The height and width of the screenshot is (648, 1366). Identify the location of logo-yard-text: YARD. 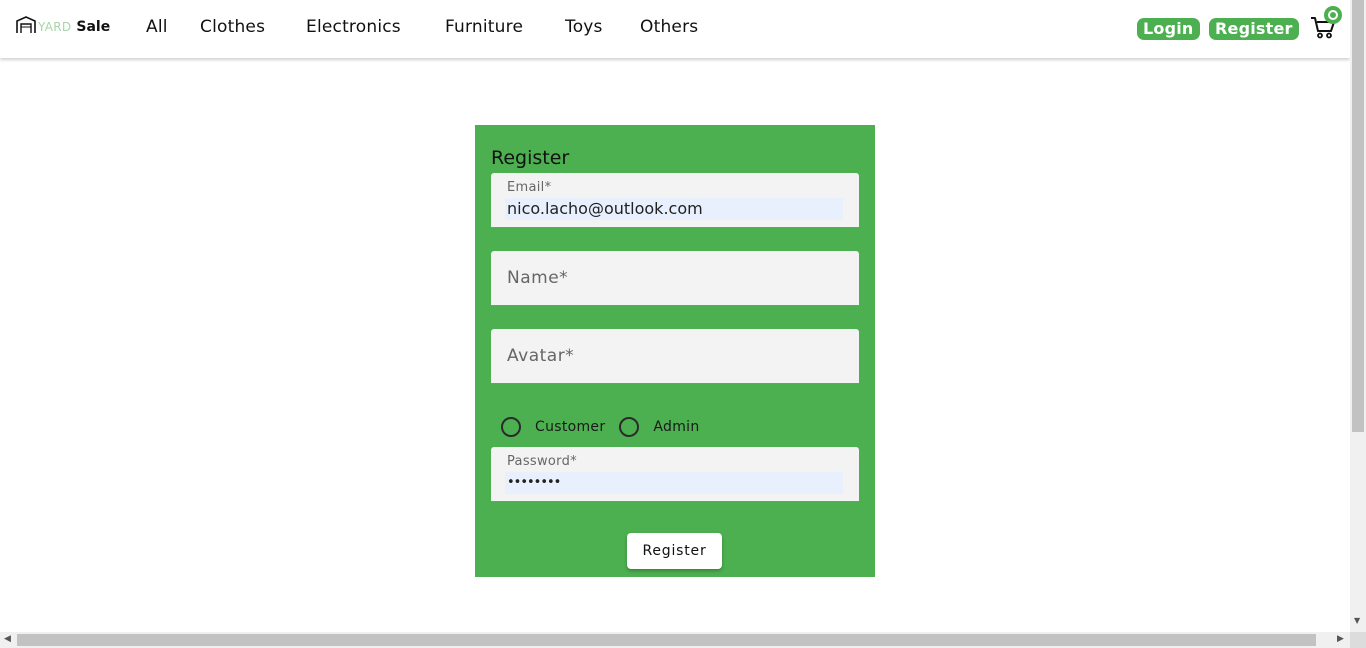
(55, 27).